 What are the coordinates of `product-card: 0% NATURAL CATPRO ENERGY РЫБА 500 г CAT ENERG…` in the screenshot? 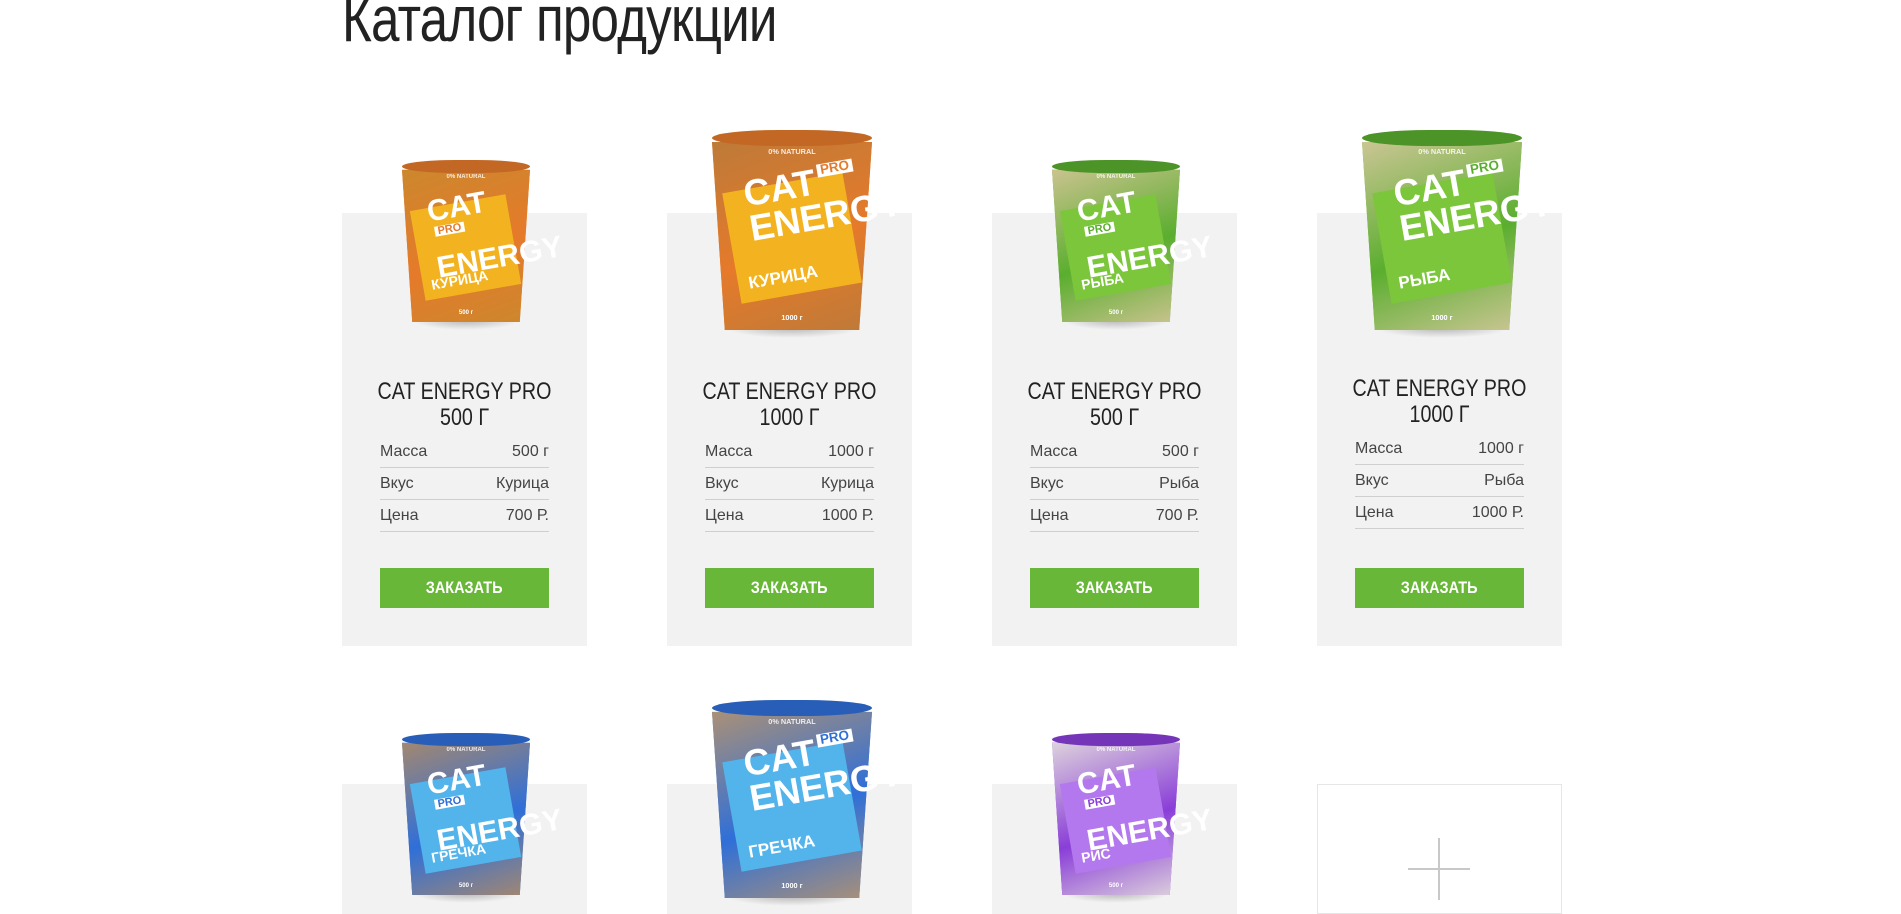 It's located at (1114, 385).